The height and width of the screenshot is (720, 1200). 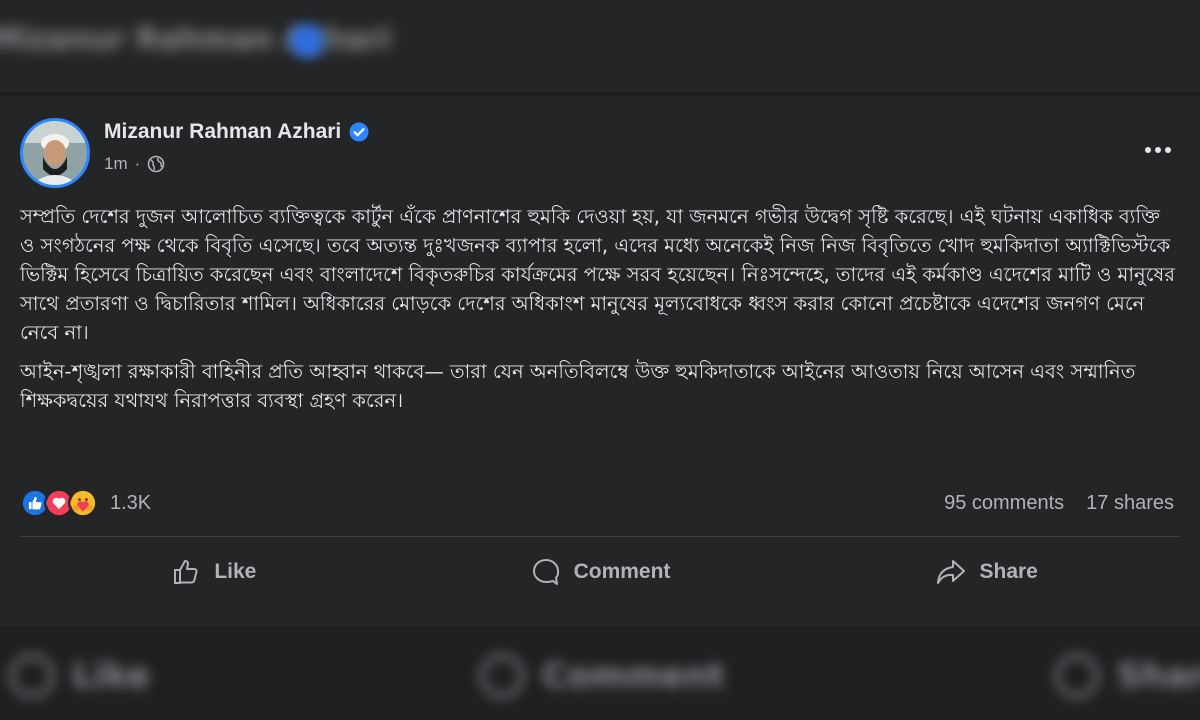 I want to click on globe-icon, so click(x=156, y=164).